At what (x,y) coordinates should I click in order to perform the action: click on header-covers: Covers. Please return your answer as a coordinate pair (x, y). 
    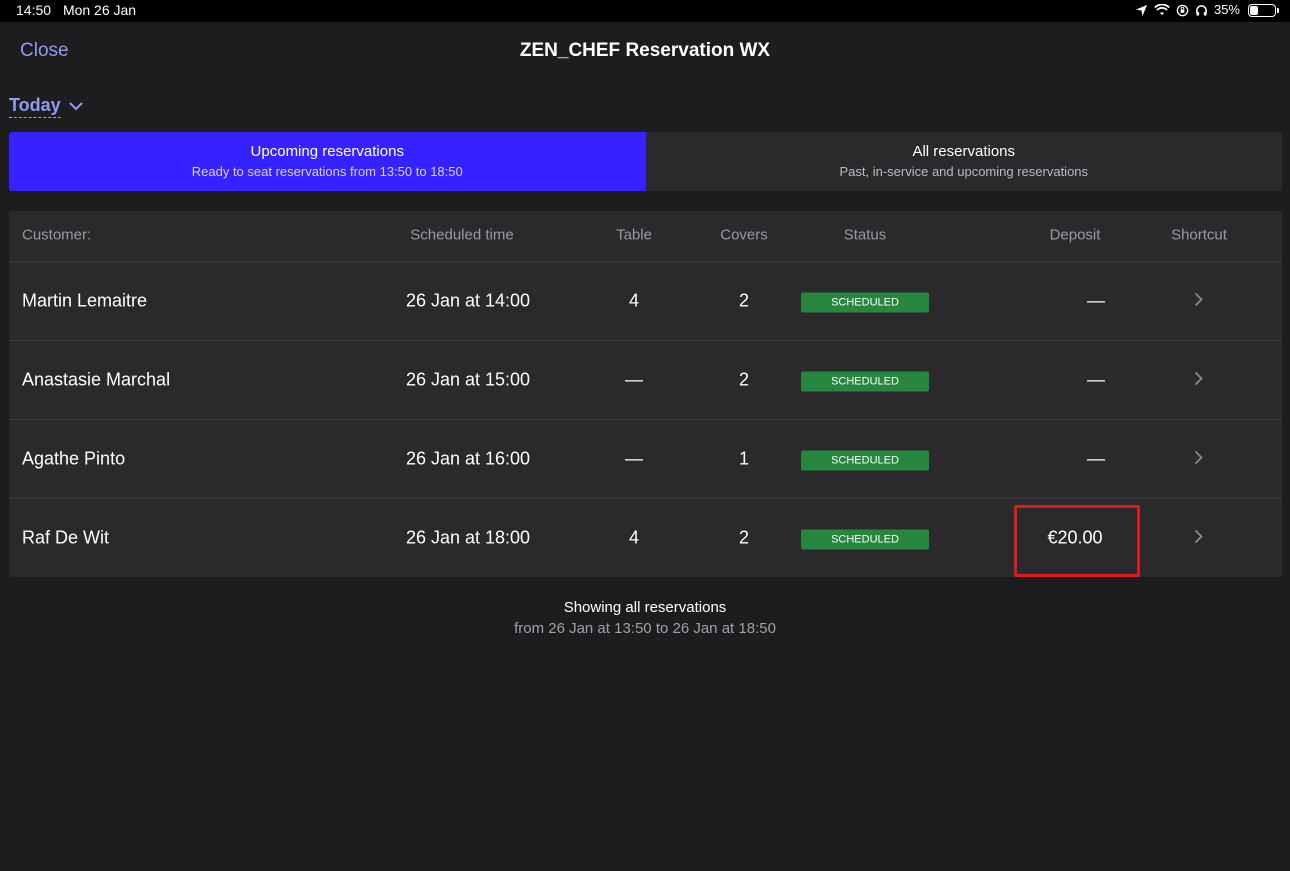
    Looking at the image, I should click on (744, 235).